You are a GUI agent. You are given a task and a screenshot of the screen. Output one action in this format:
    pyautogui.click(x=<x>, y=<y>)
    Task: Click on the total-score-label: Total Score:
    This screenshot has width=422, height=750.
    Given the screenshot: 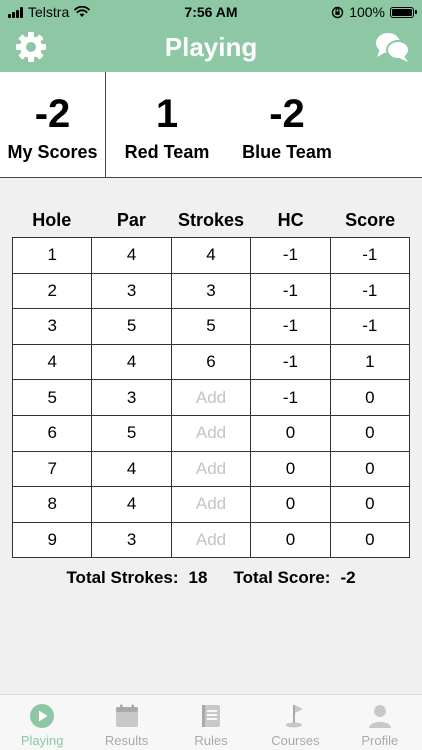 What is the action you would take?
    pyautogui.click(x=282, y=577)
    